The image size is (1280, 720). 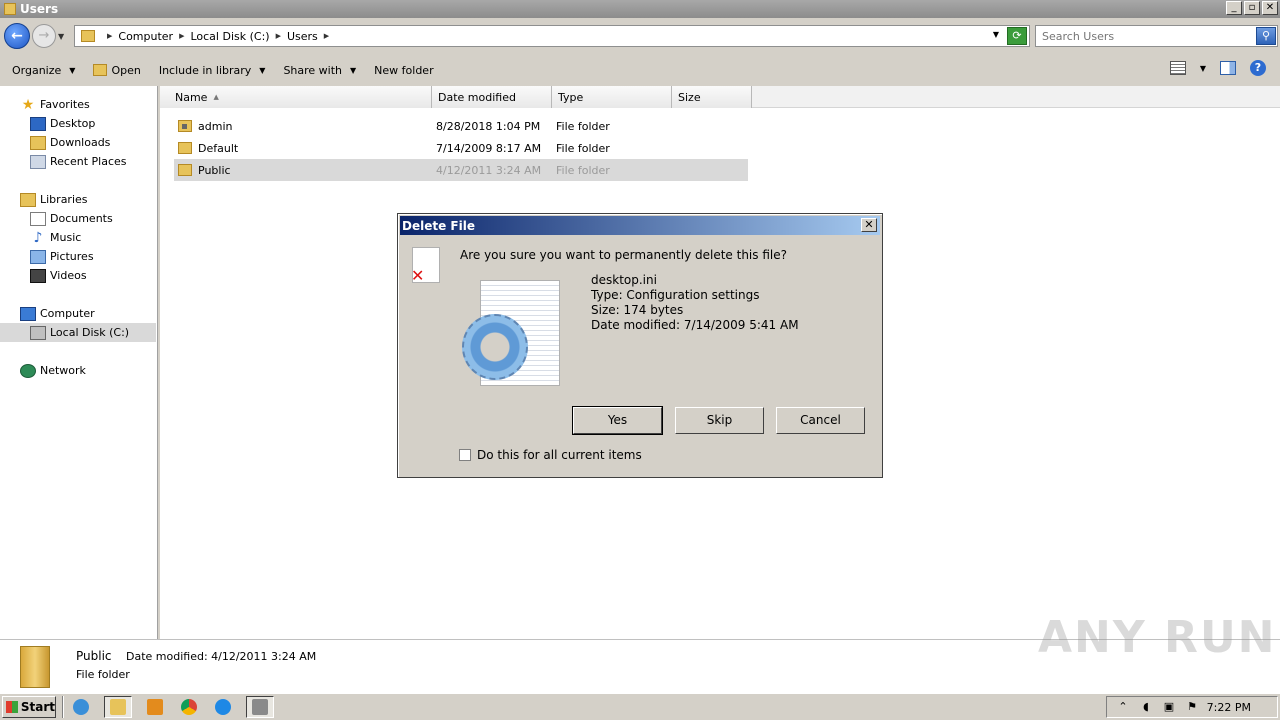 I want to click on breadcrumb: ▶ Computer ▶ Local Disk (C:) ▶ Users ▶ ▼ ⟳, so click(x=552, y=36).